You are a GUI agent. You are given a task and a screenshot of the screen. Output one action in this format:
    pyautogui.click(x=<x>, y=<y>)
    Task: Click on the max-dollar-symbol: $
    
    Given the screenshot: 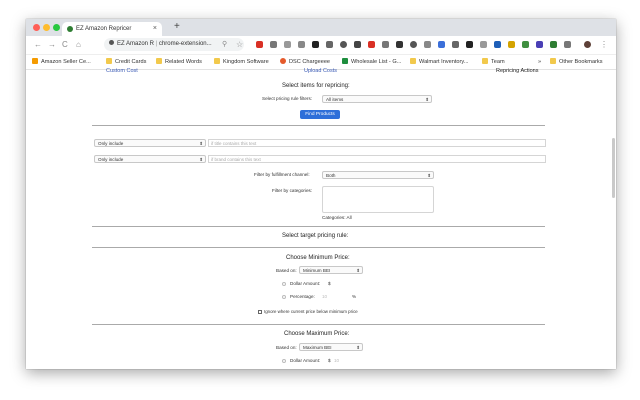 What is the action you would take?
    pyautogui.click(x=329, y=360)
    